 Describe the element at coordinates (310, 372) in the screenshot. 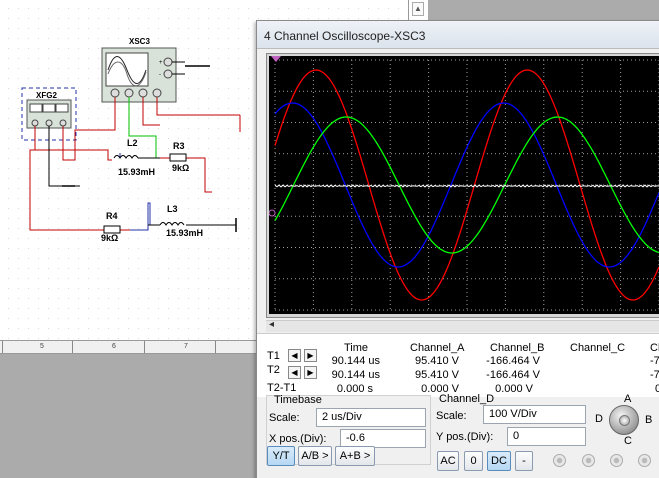

I see `t2-right-arrow-icon: ▶` at that location.